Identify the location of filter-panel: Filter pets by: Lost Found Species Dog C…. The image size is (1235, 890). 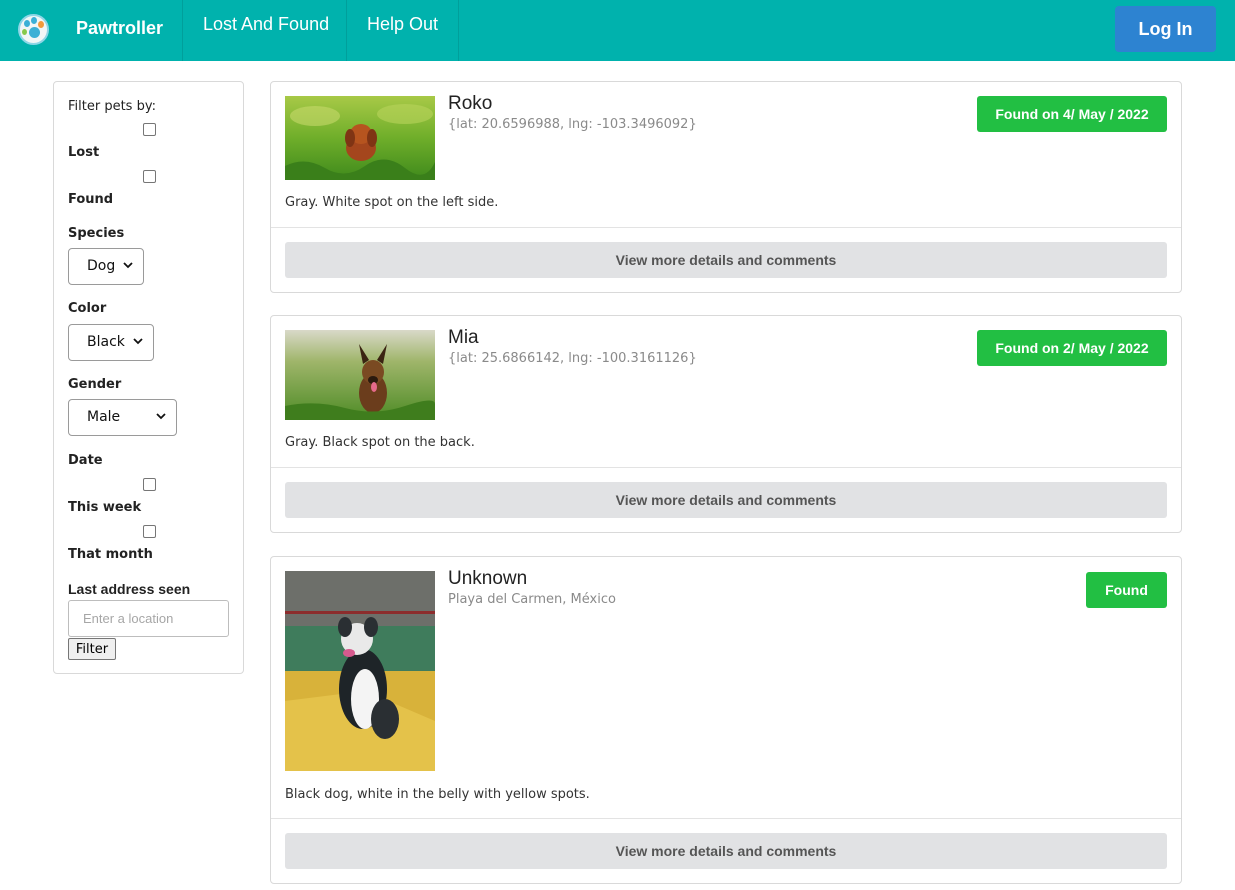
(148, 377).